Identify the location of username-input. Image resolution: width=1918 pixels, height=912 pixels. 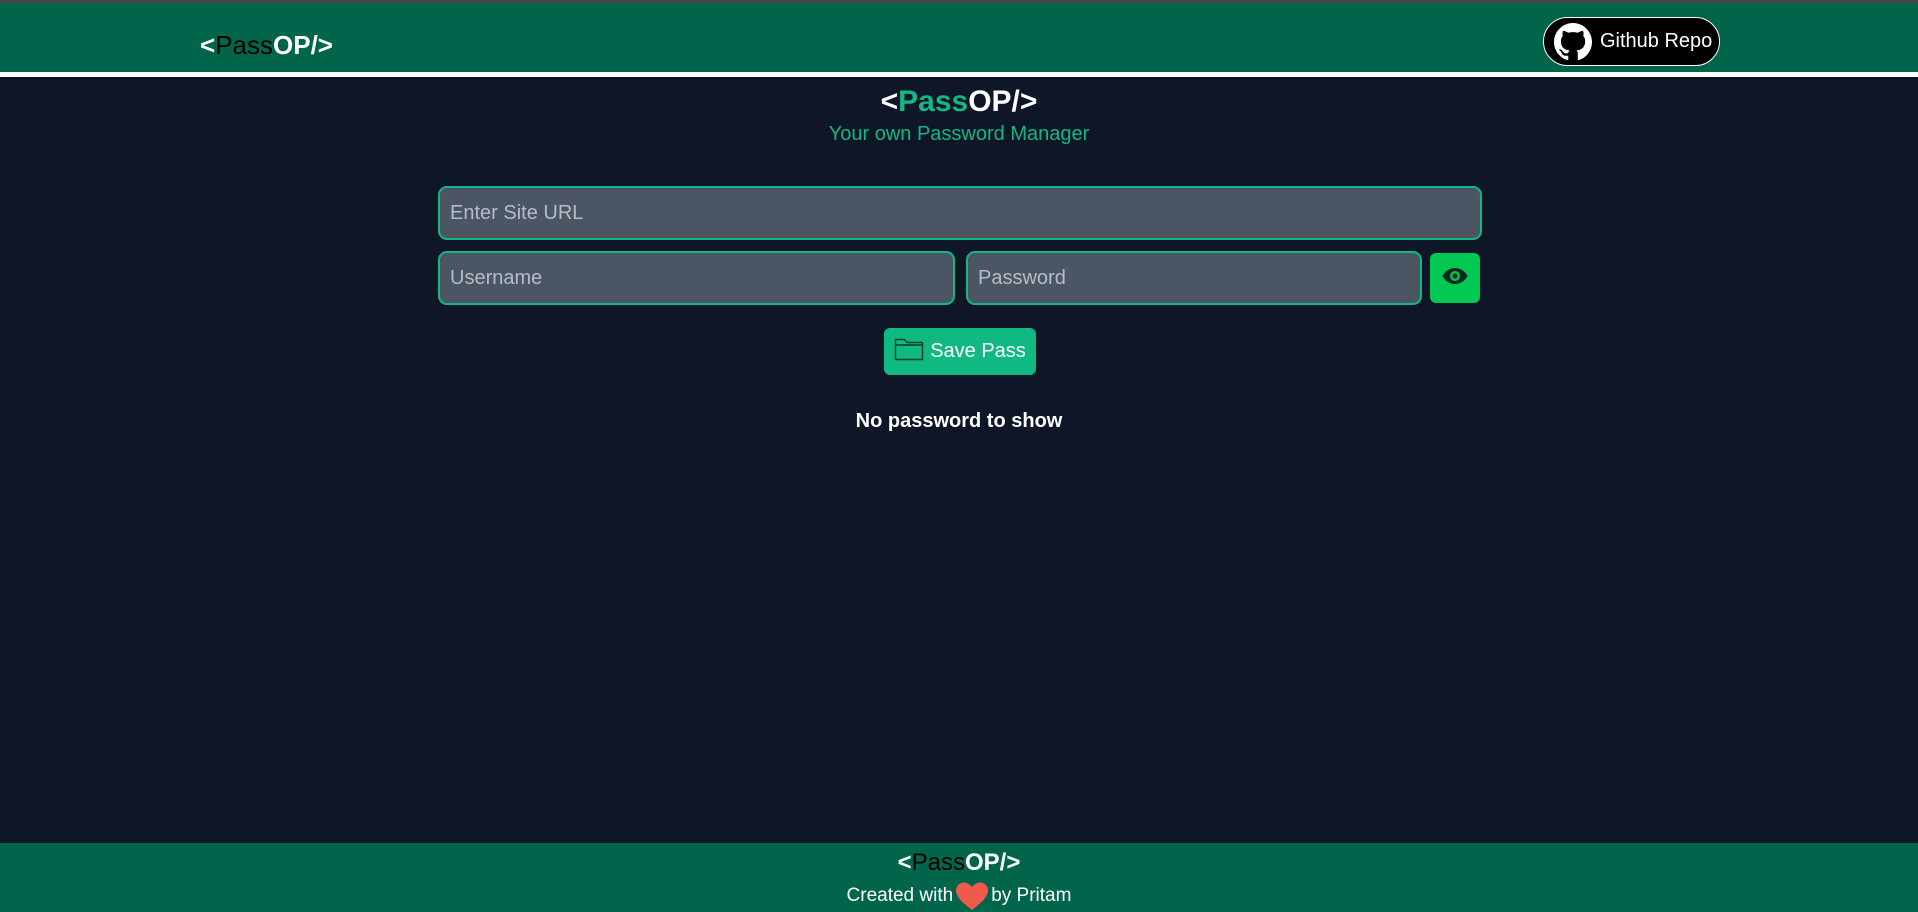
(696, 278).